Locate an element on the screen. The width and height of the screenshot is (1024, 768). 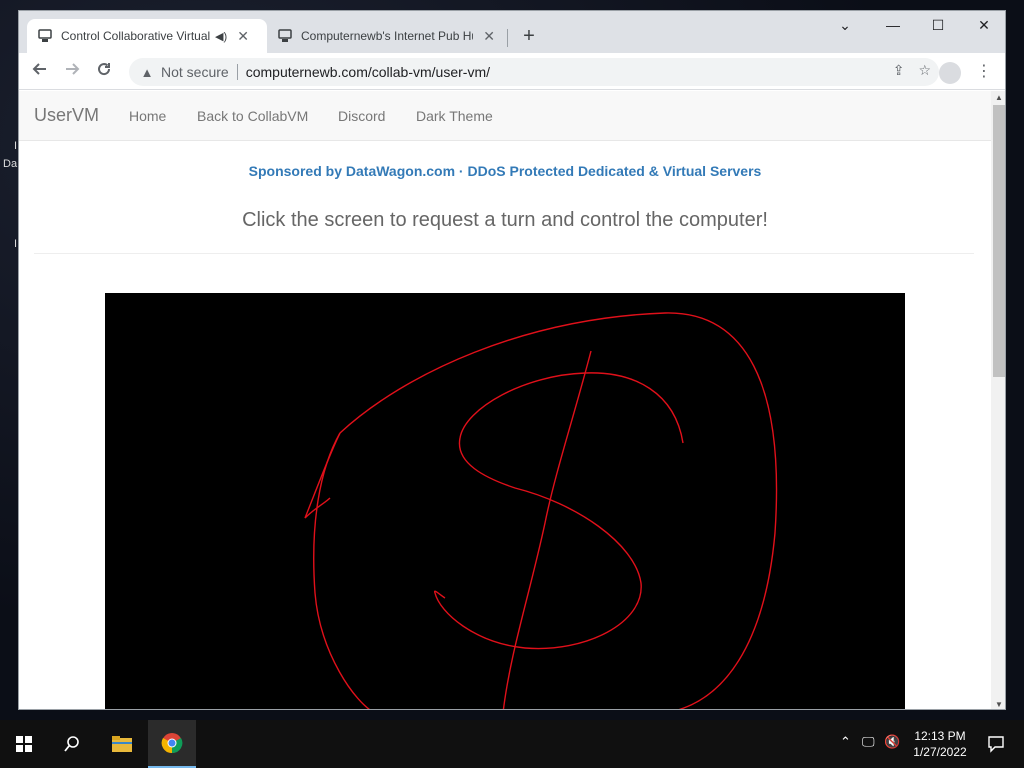
windows-start-icon is located at coordinates (24, 744).